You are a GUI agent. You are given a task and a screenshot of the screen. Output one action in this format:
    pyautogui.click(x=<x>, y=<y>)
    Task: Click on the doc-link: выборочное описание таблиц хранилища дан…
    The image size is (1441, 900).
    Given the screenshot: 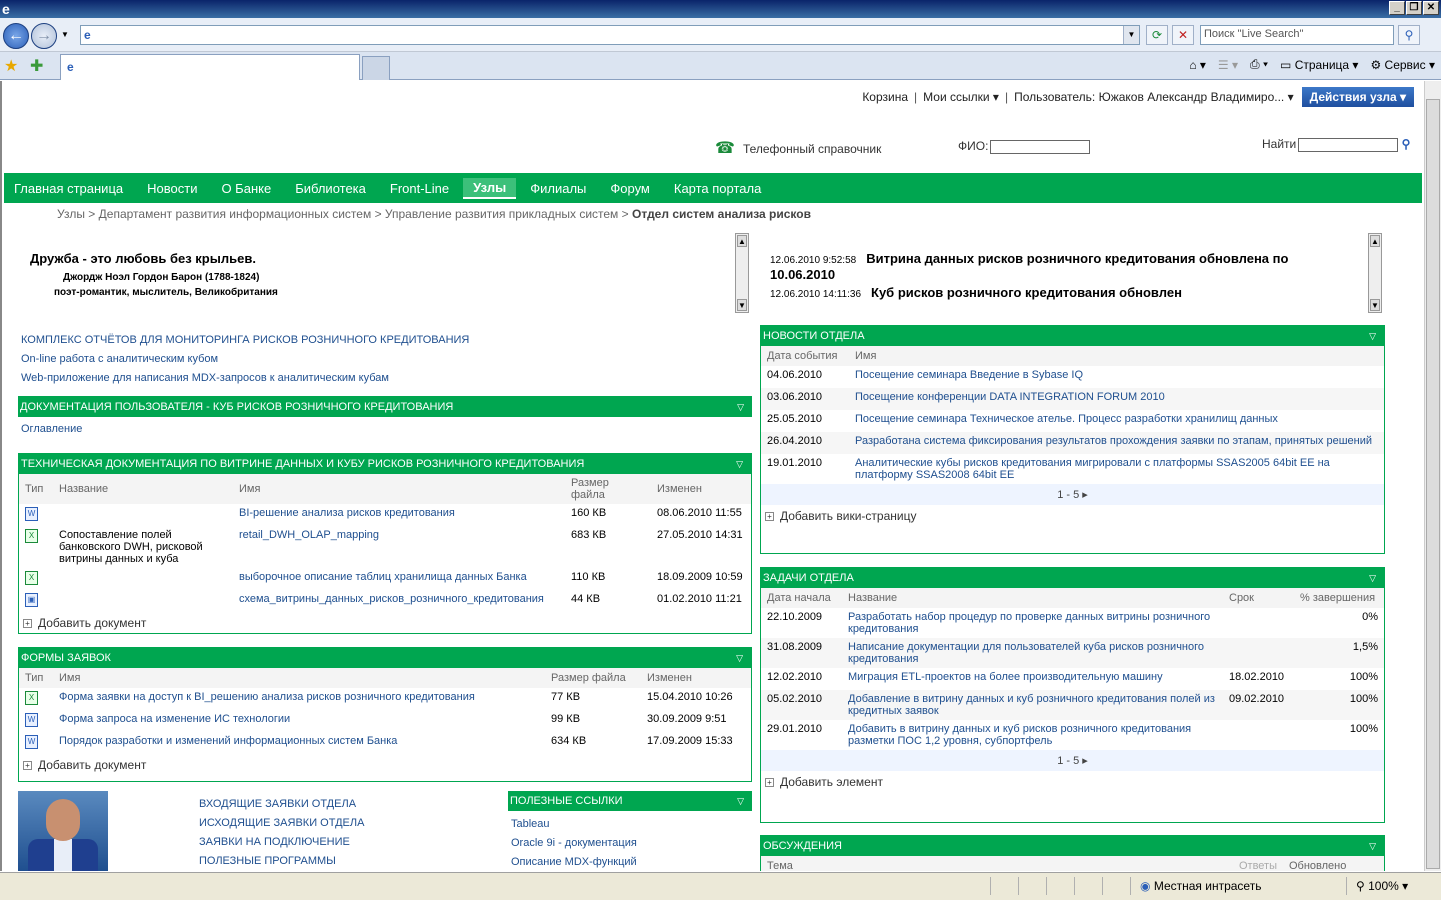 What is the action you would take?
    pyautogui.click(x=383, y=577)
    